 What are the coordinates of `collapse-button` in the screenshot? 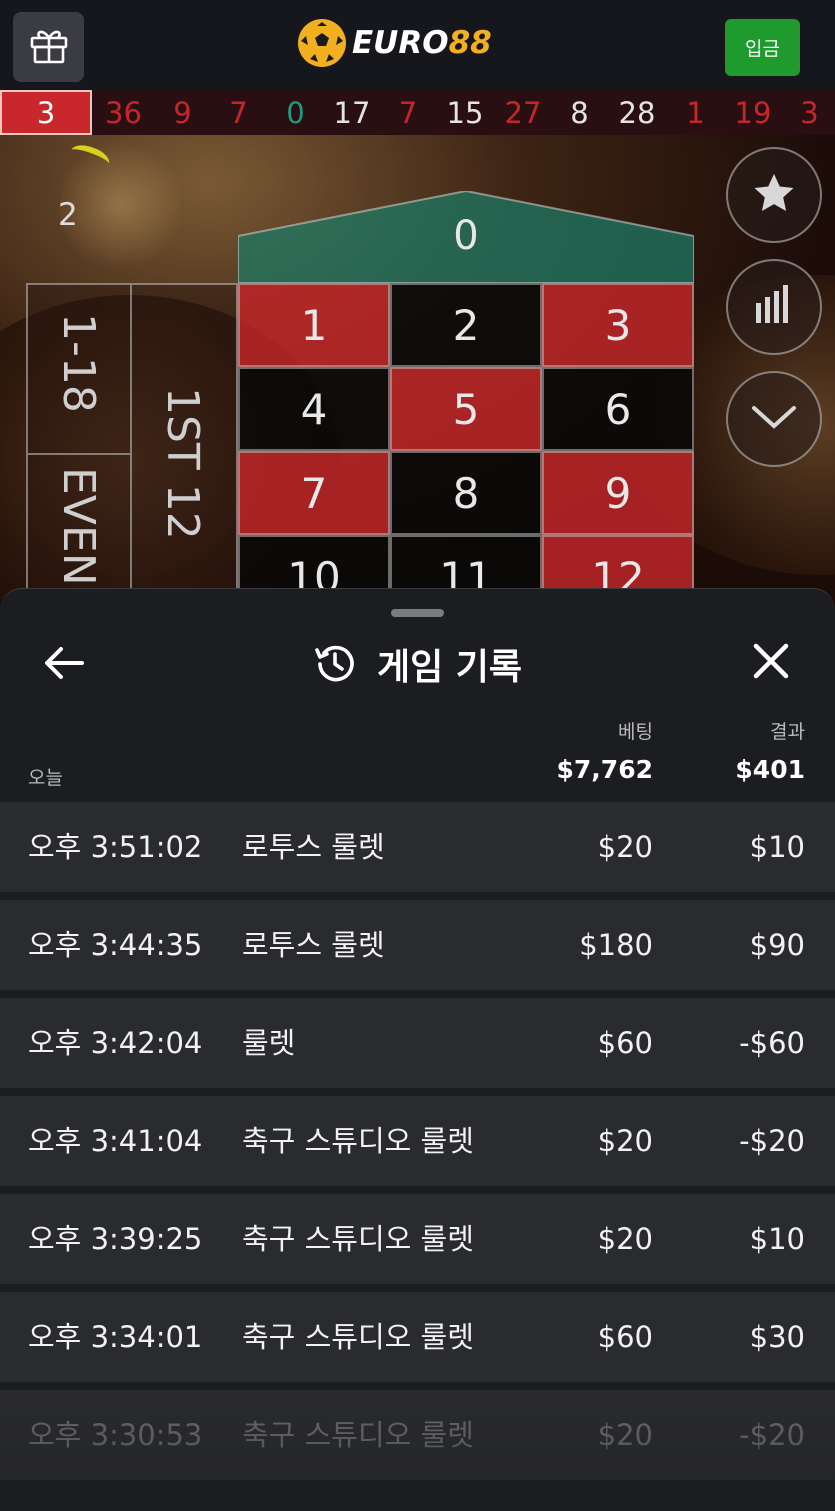 It's located at (774, 419).